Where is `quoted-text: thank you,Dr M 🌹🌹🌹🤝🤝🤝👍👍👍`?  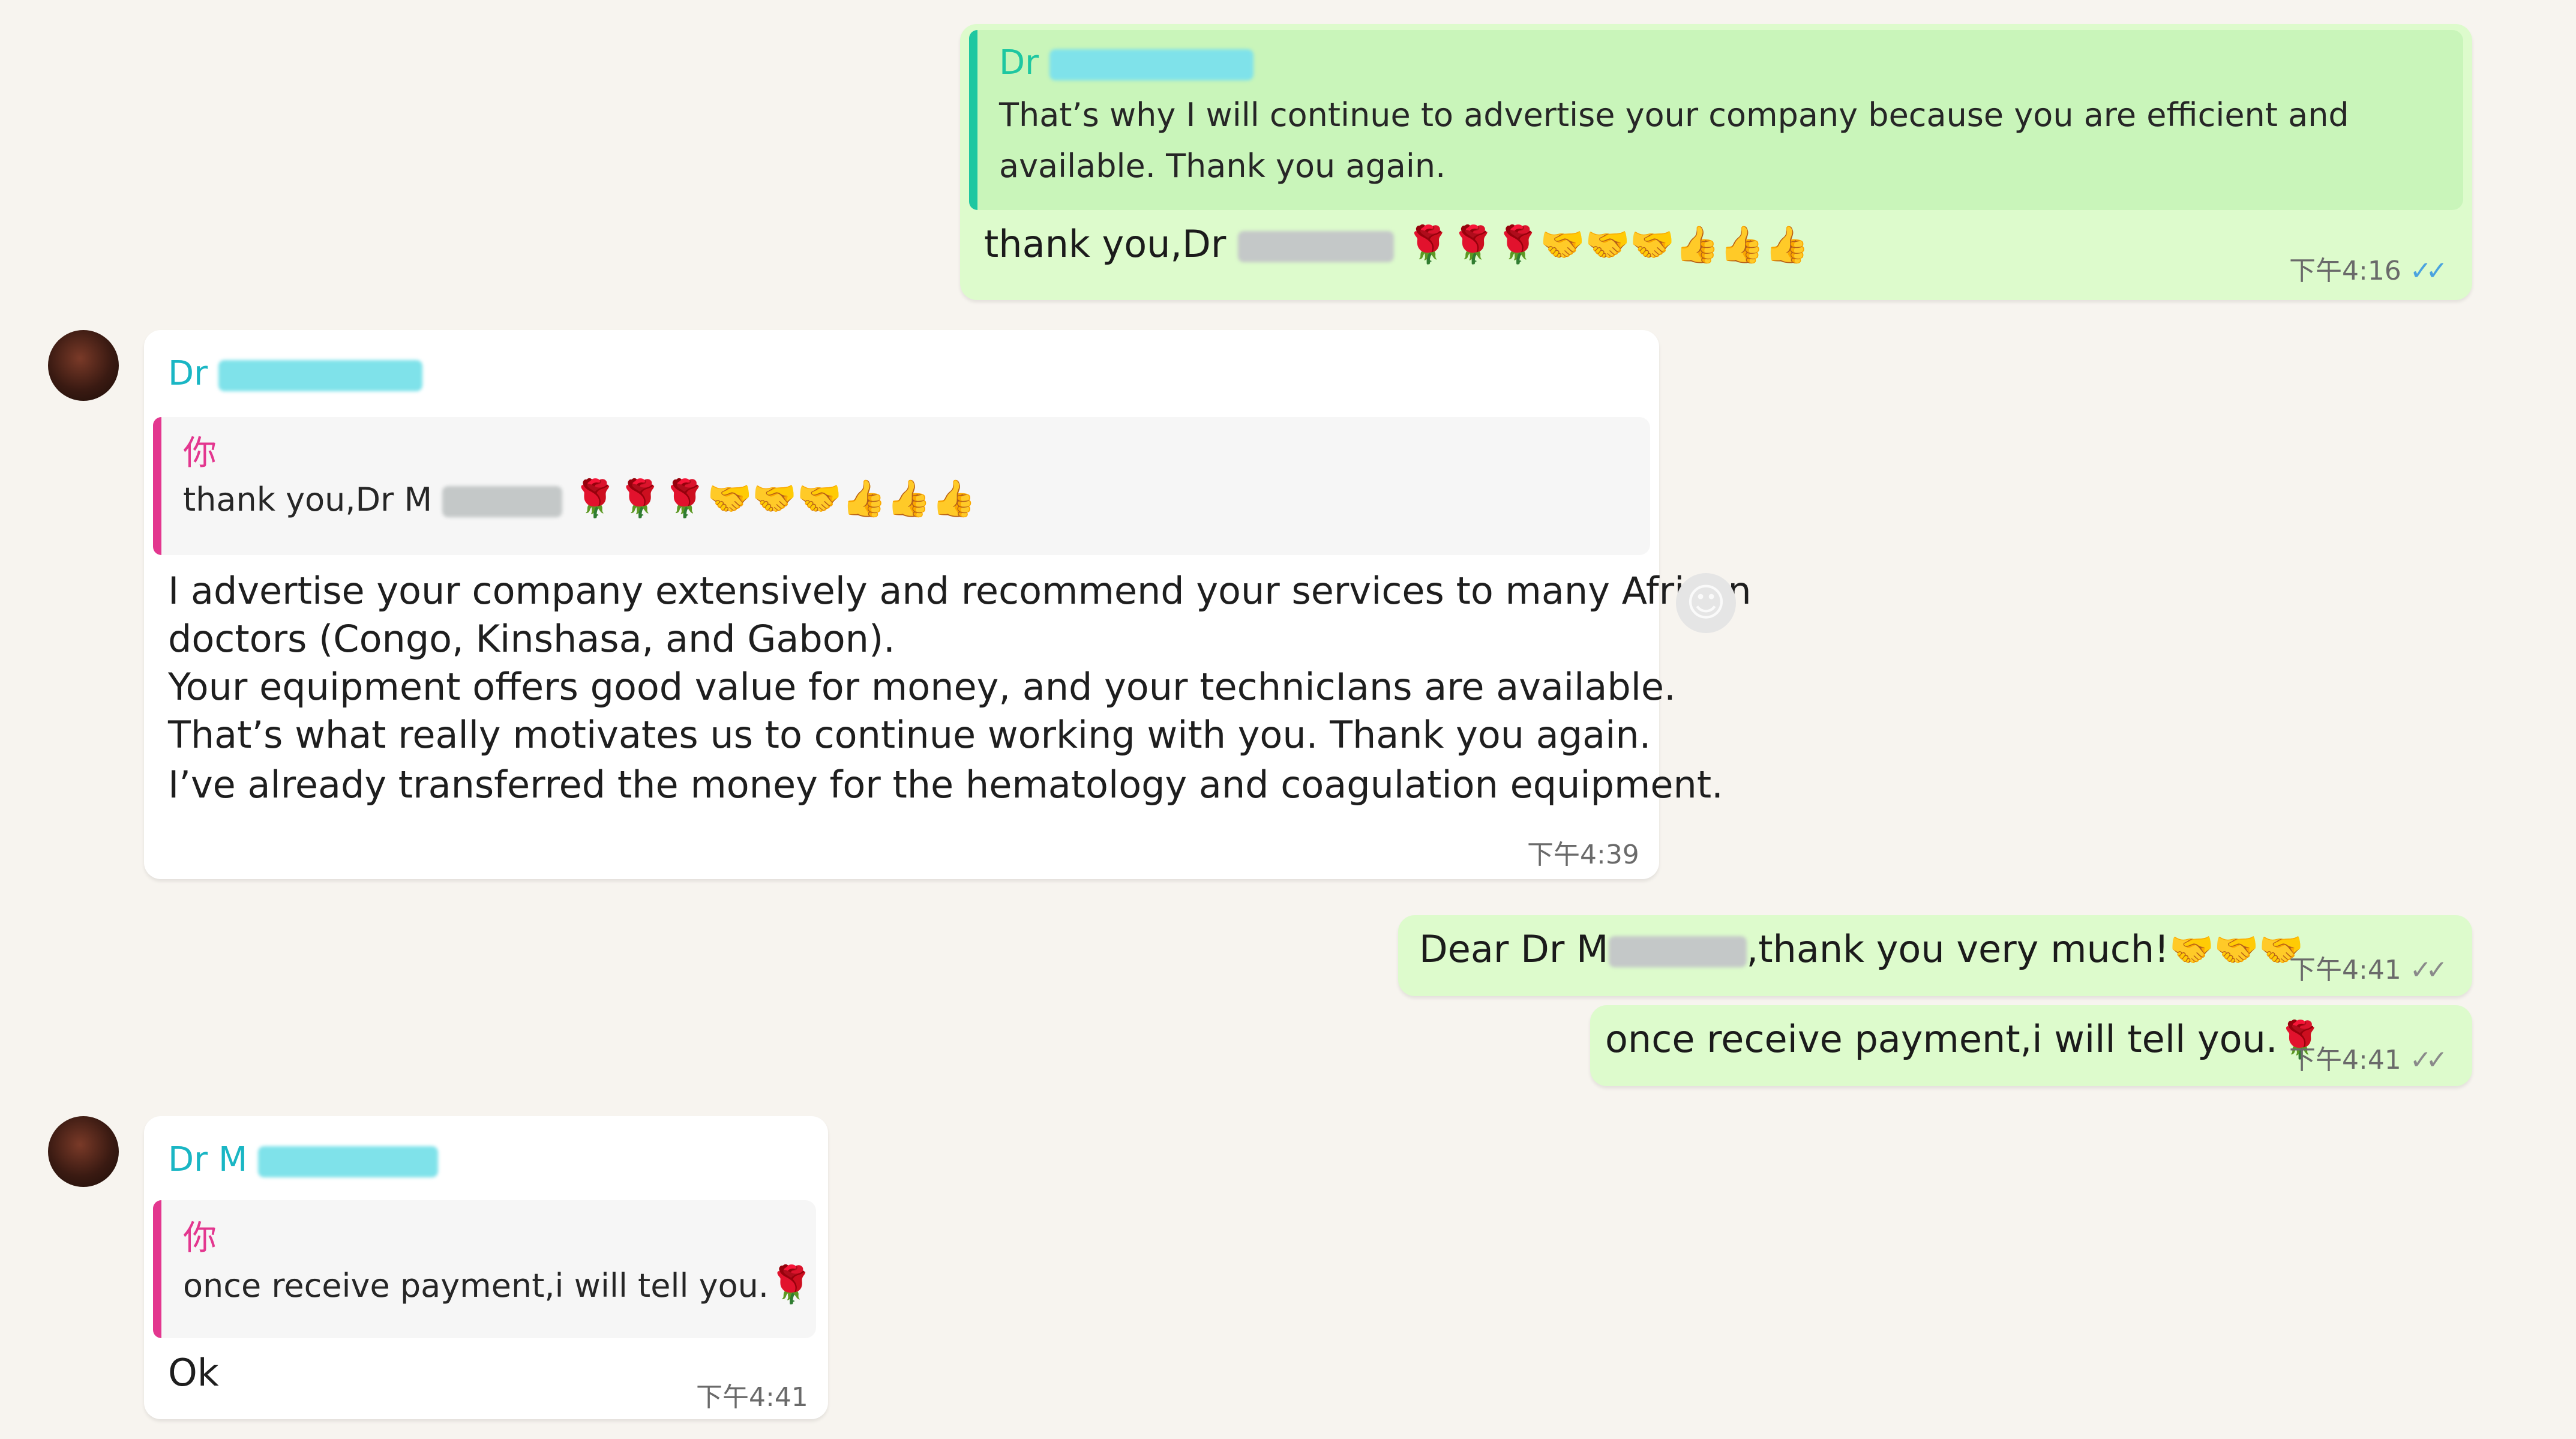 quoted-text: thank you,Dr M 🌹🌹🌹🤝🤝🤝👍👍👍 is located at coordinates (579, 499).